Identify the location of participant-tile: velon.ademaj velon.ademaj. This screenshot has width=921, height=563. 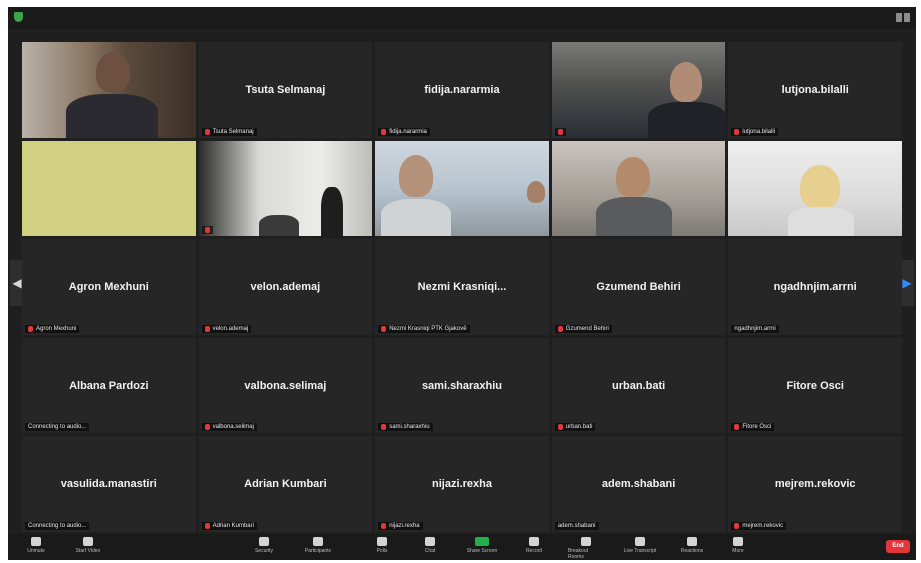
(285, 287).